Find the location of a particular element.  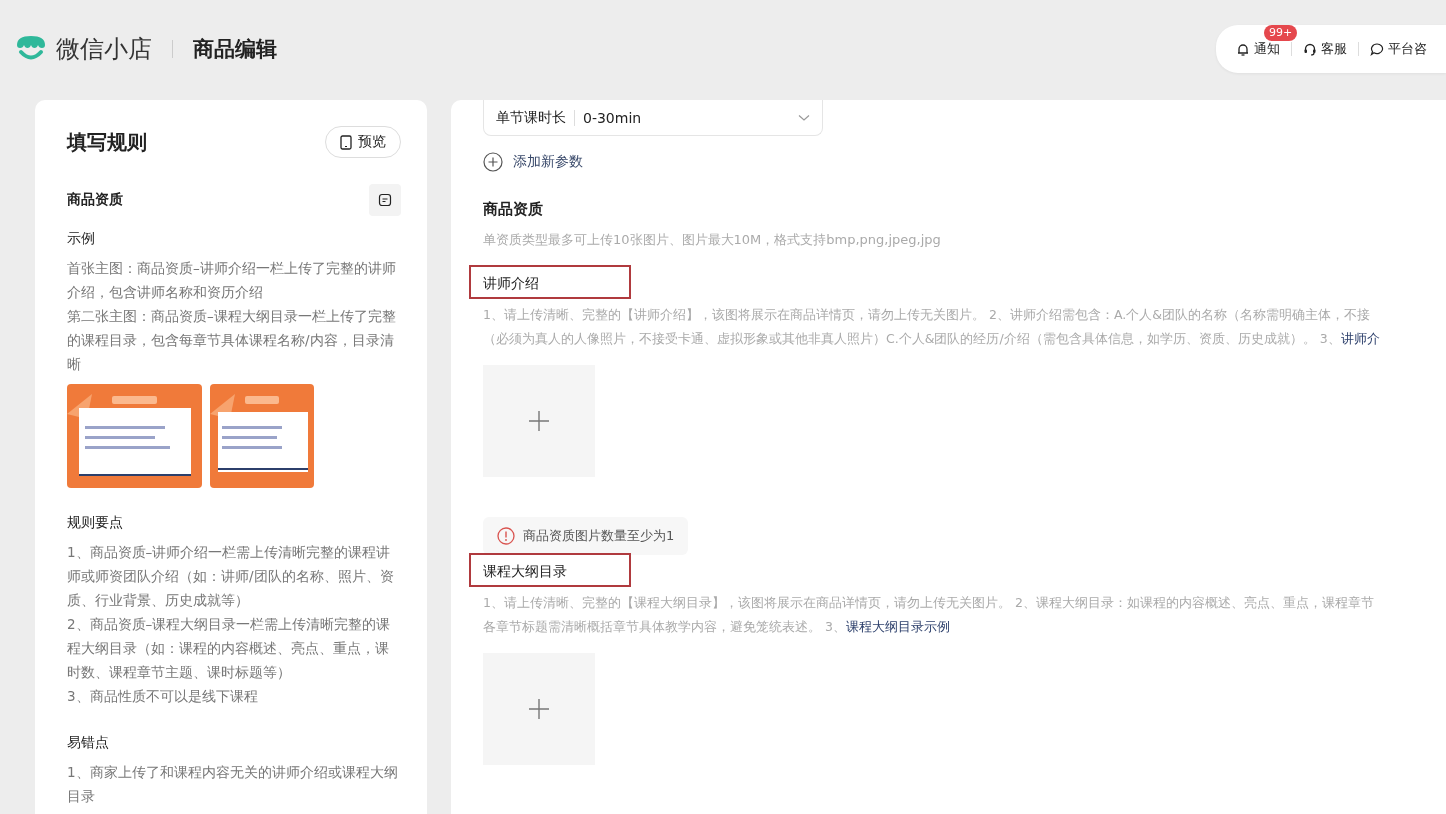

description-text: （必须为真人的人像照片，不接受卡通、虚拟形象或其他非真人照片）C.个人&团队的经历/介绍（需包含具体信息，如学历、资质、历史成就）。 3、讲师介 is located at coordinates (932, 339).